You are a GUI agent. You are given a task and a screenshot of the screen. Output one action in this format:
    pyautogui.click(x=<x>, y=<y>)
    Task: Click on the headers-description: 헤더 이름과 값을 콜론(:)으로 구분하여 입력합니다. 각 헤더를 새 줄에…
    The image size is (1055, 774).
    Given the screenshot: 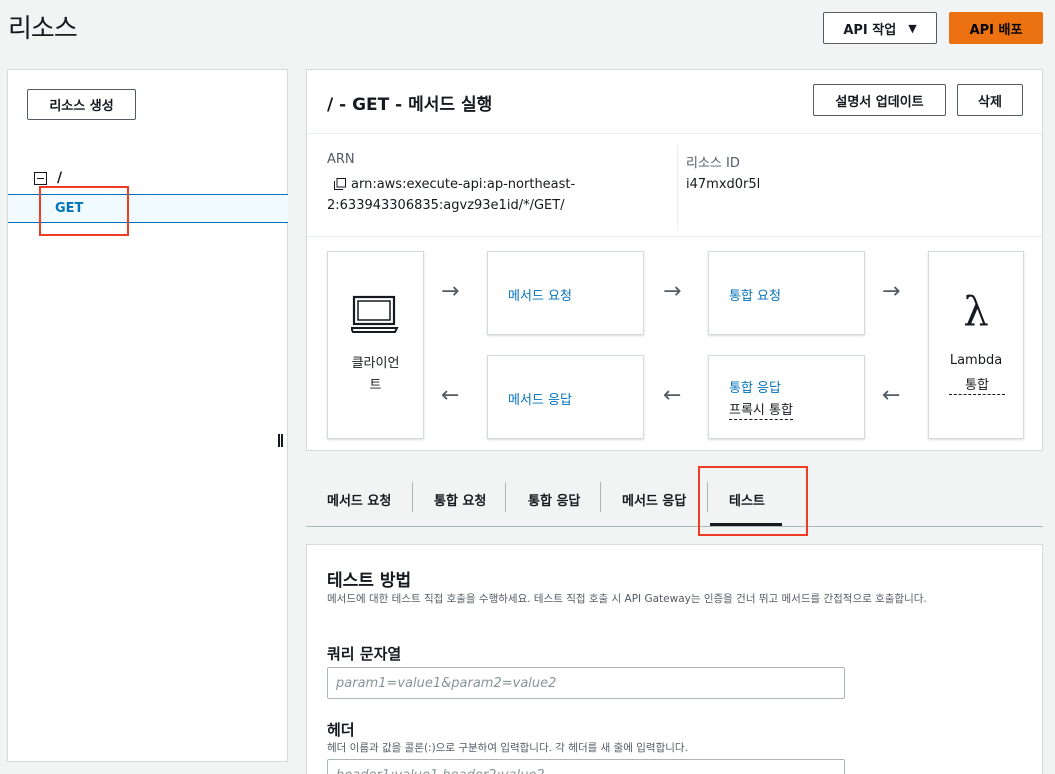 What is the action you would take?
    pyautogui.click(x=507, y=748)
    